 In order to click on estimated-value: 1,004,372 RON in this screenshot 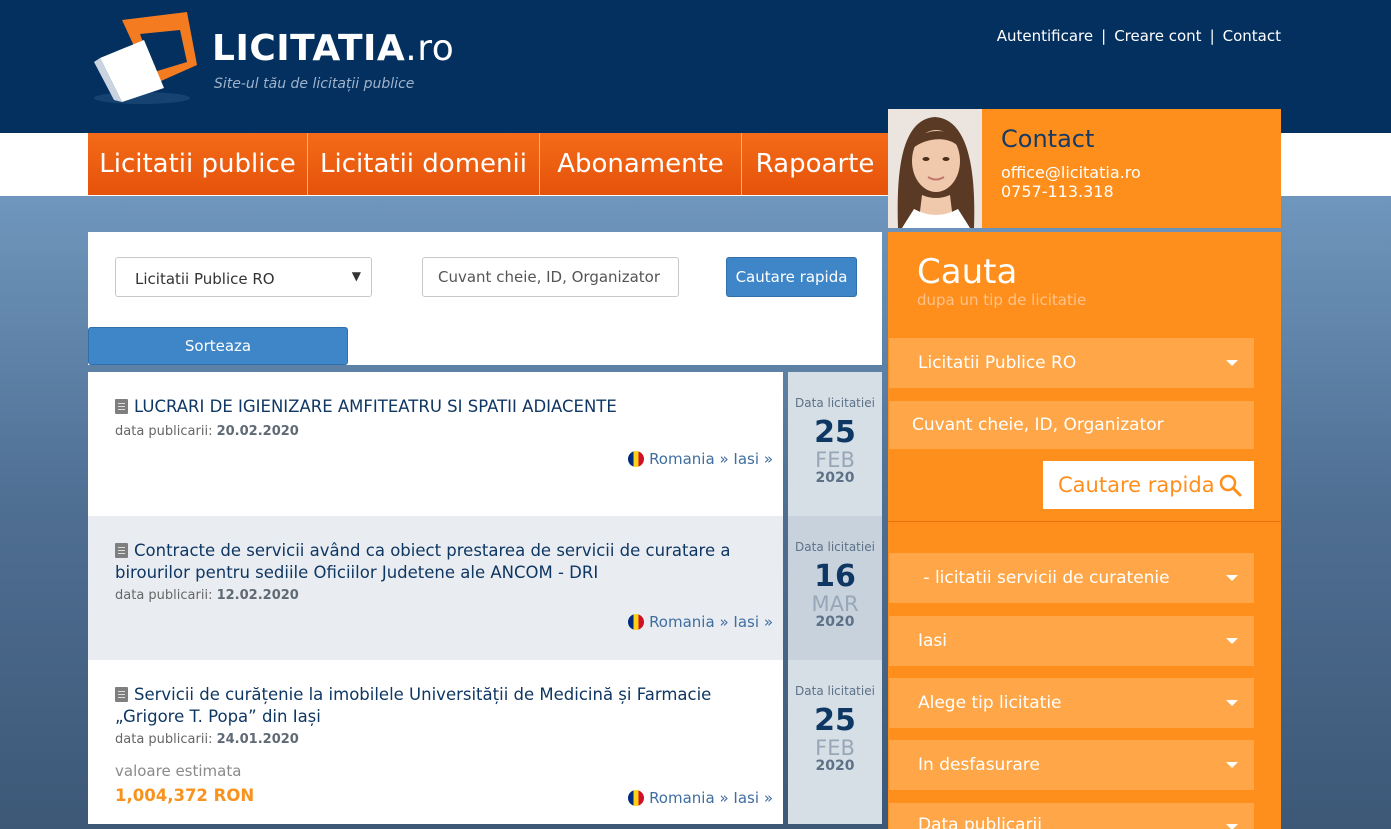, I will do `click(185, 795)`.